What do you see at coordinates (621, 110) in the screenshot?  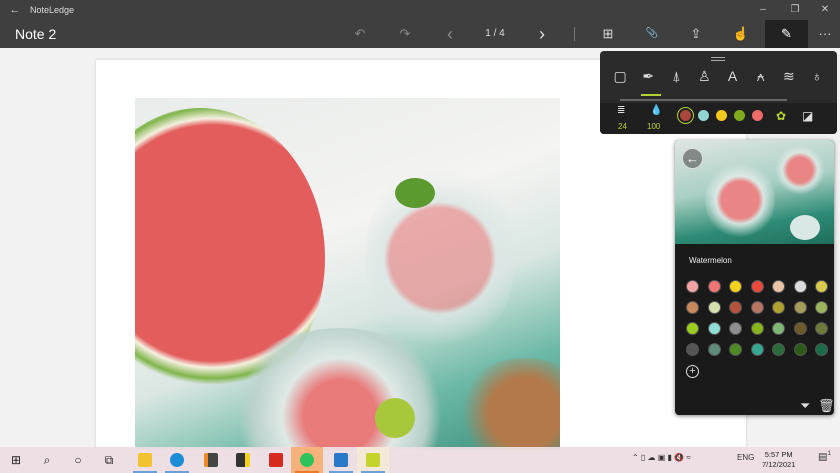 I see `size-icon: ≣` at bounding box center [621, 110].